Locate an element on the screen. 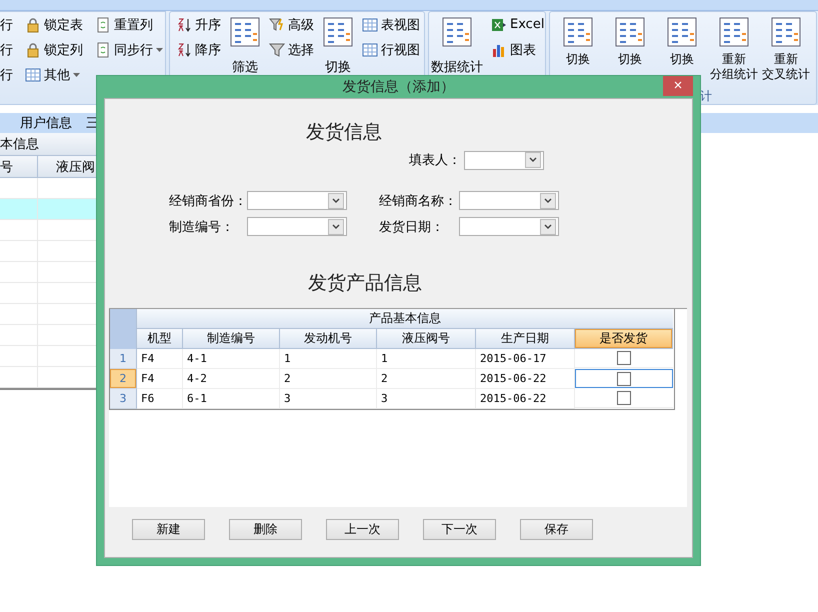  close-button: × is located at coordinates (678, 86).